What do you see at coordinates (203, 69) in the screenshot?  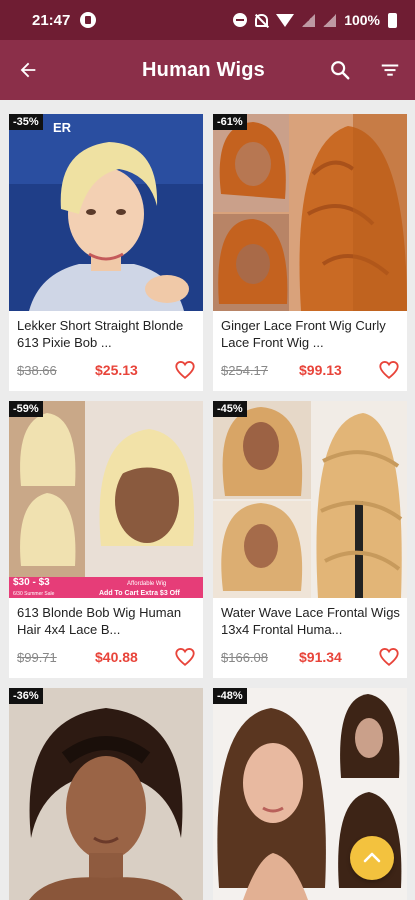 I see `page-title: Human Wigs` at bounding box center [203, 69].